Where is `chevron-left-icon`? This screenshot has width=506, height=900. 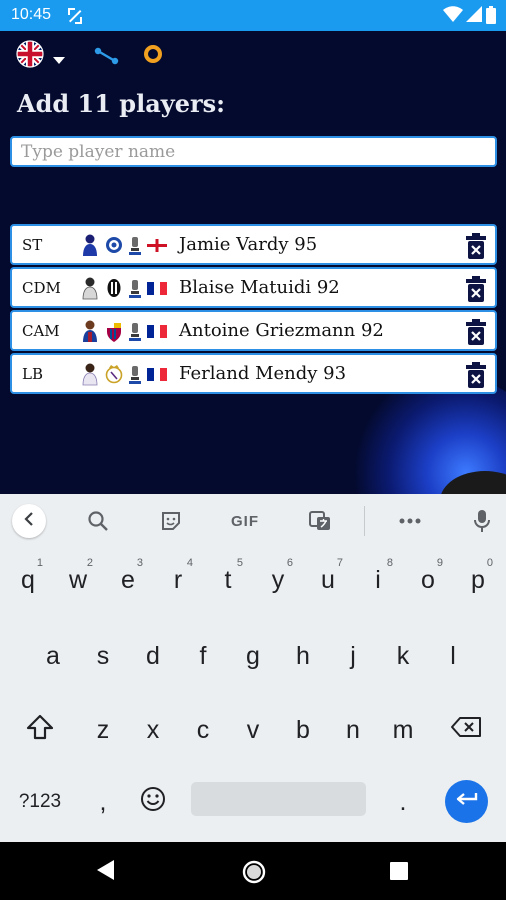
chevron-left-icon is located at coordinates (29, 521).